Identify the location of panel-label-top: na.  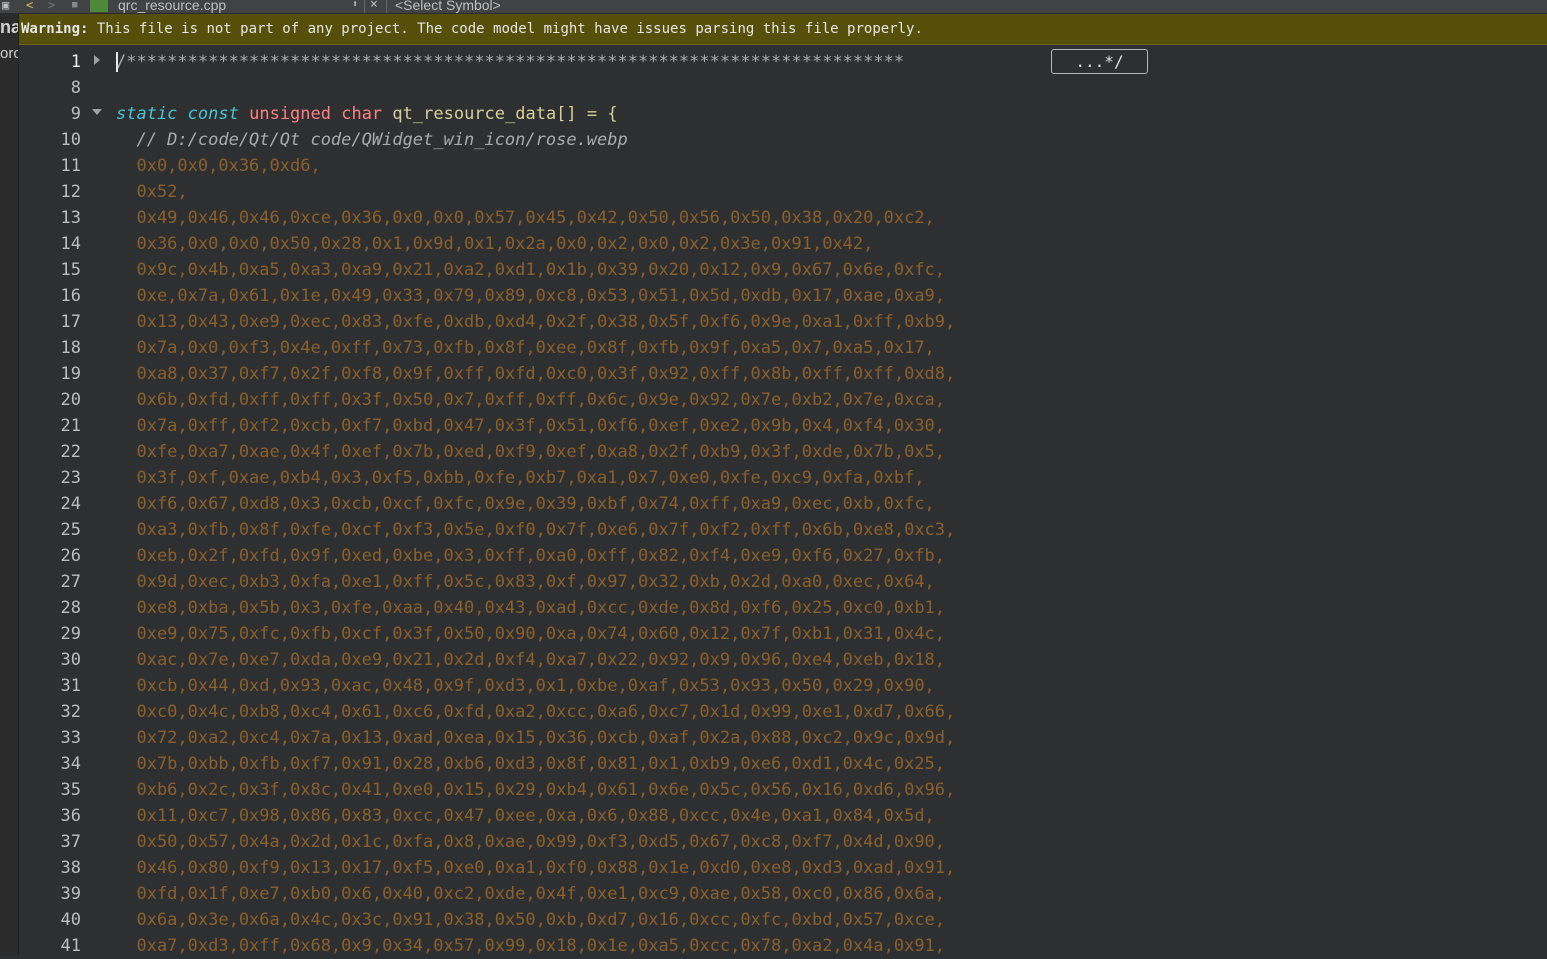
(9, 27).